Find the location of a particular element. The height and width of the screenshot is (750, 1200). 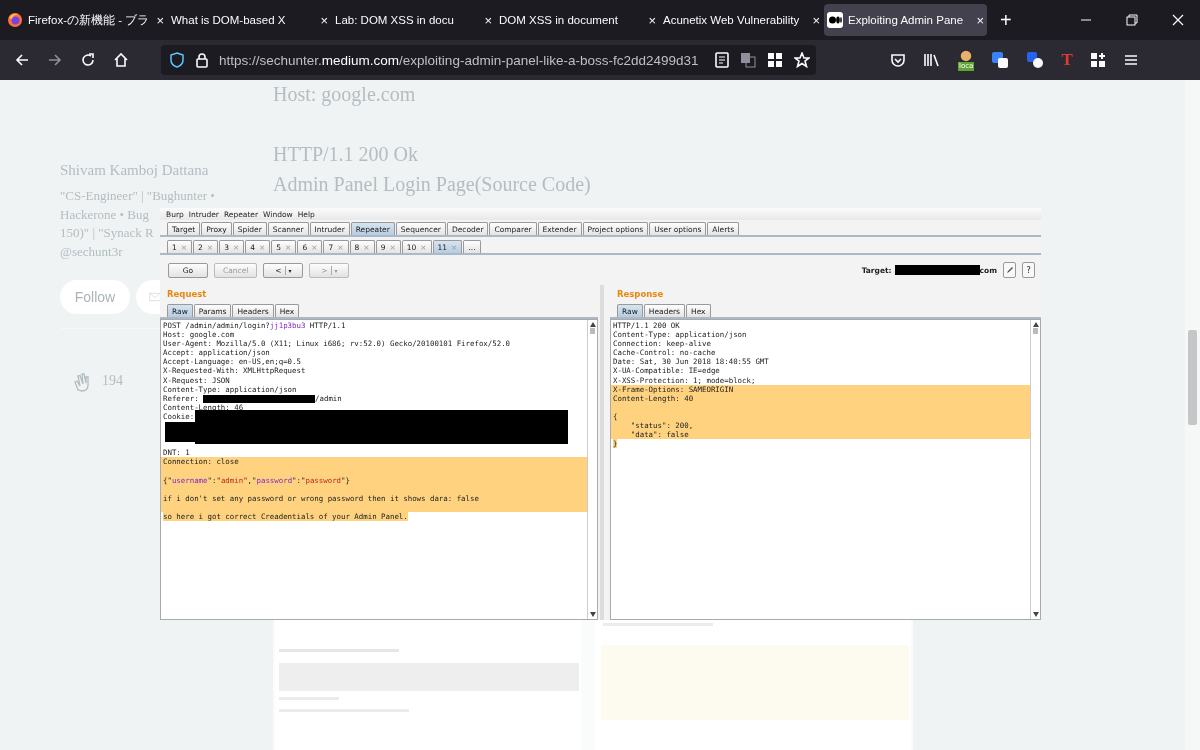

edit-button is located at coordinates (1009, 270).